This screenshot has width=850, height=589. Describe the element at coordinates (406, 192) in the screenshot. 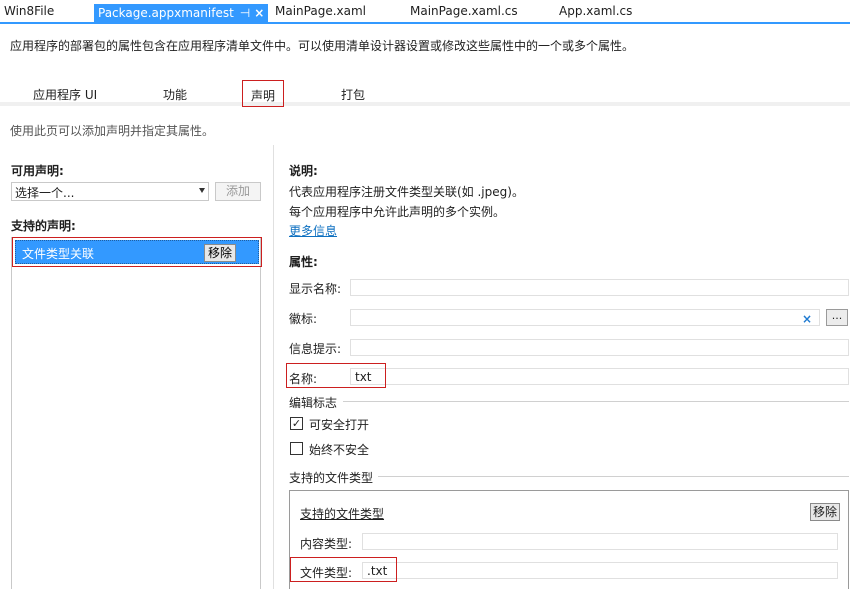

I see `description-line-1: 代表应用程序注册文件类型关联(如 .jpeg)。` at that location.